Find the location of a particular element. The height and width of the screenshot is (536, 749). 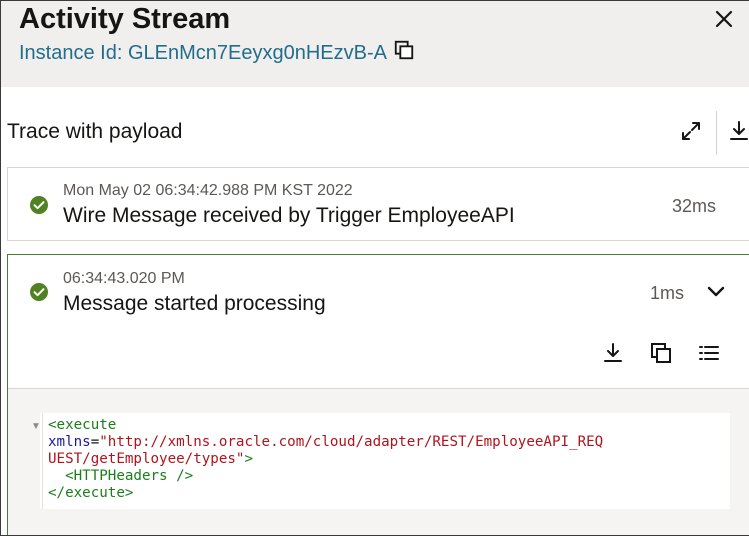

activity-timestamp: Mon May 02 06:34:42.988 PM KST 2022 is located at coordinates (208, 190).